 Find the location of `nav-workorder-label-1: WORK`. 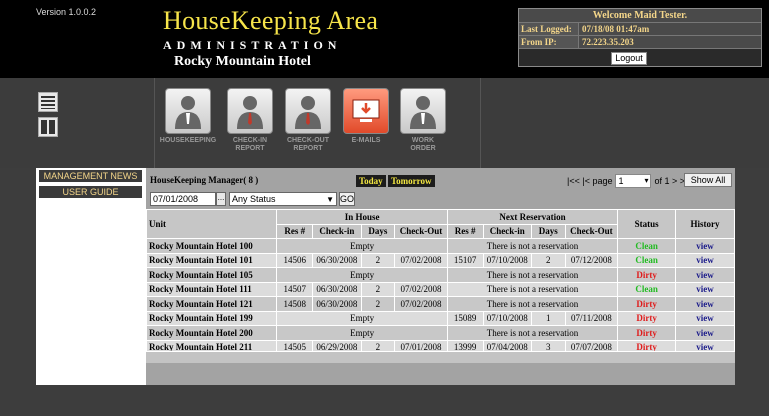

nav-workorder-label-1: WORK is located at coordinates (423, 140).